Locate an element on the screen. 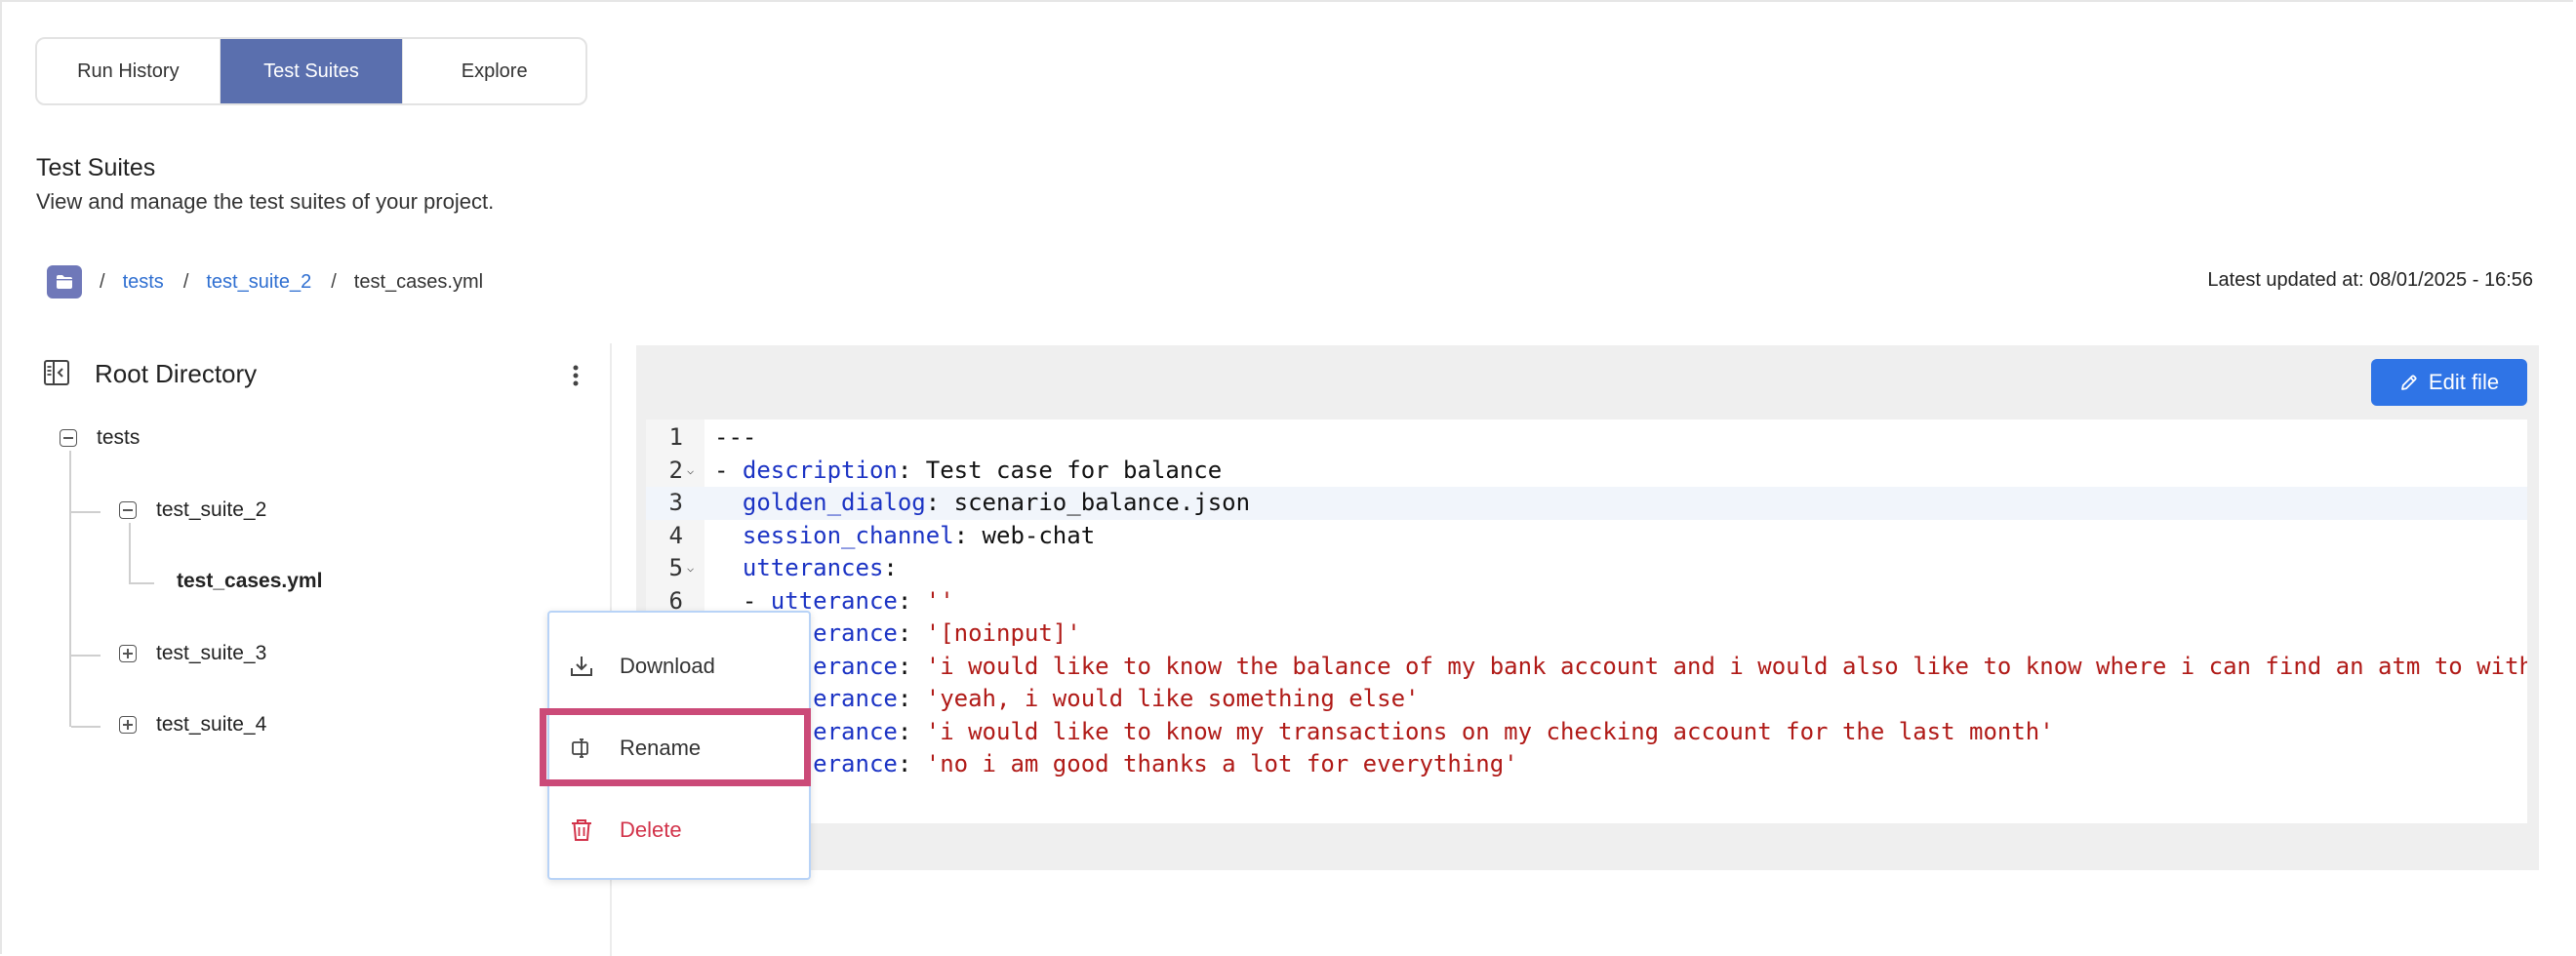 Image resolution: width=2576 pixels, height=956 pixels. menu-item-label: Download is located at coordinates (667, 666).